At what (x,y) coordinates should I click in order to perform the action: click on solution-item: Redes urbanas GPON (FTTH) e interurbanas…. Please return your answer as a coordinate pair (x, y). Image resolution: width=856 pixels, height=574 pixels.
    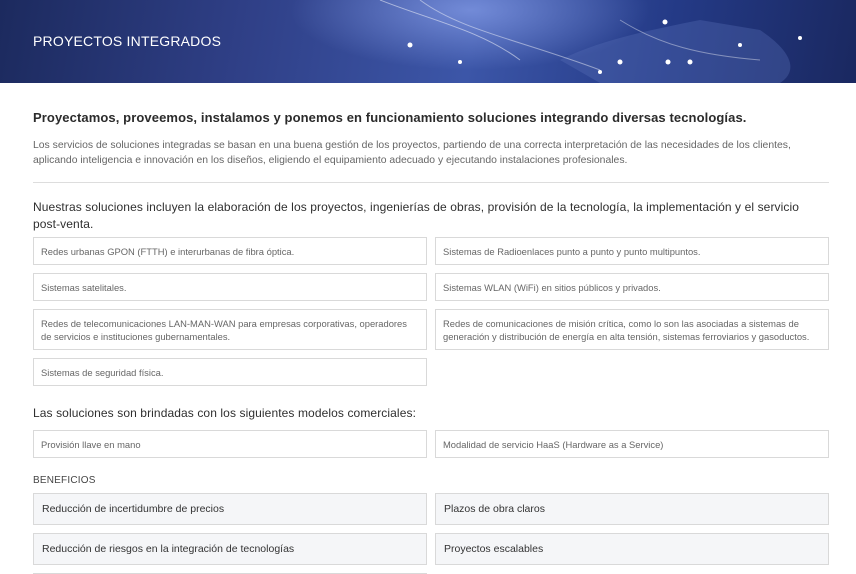
    Looking at the image, I should click on (230, 251).